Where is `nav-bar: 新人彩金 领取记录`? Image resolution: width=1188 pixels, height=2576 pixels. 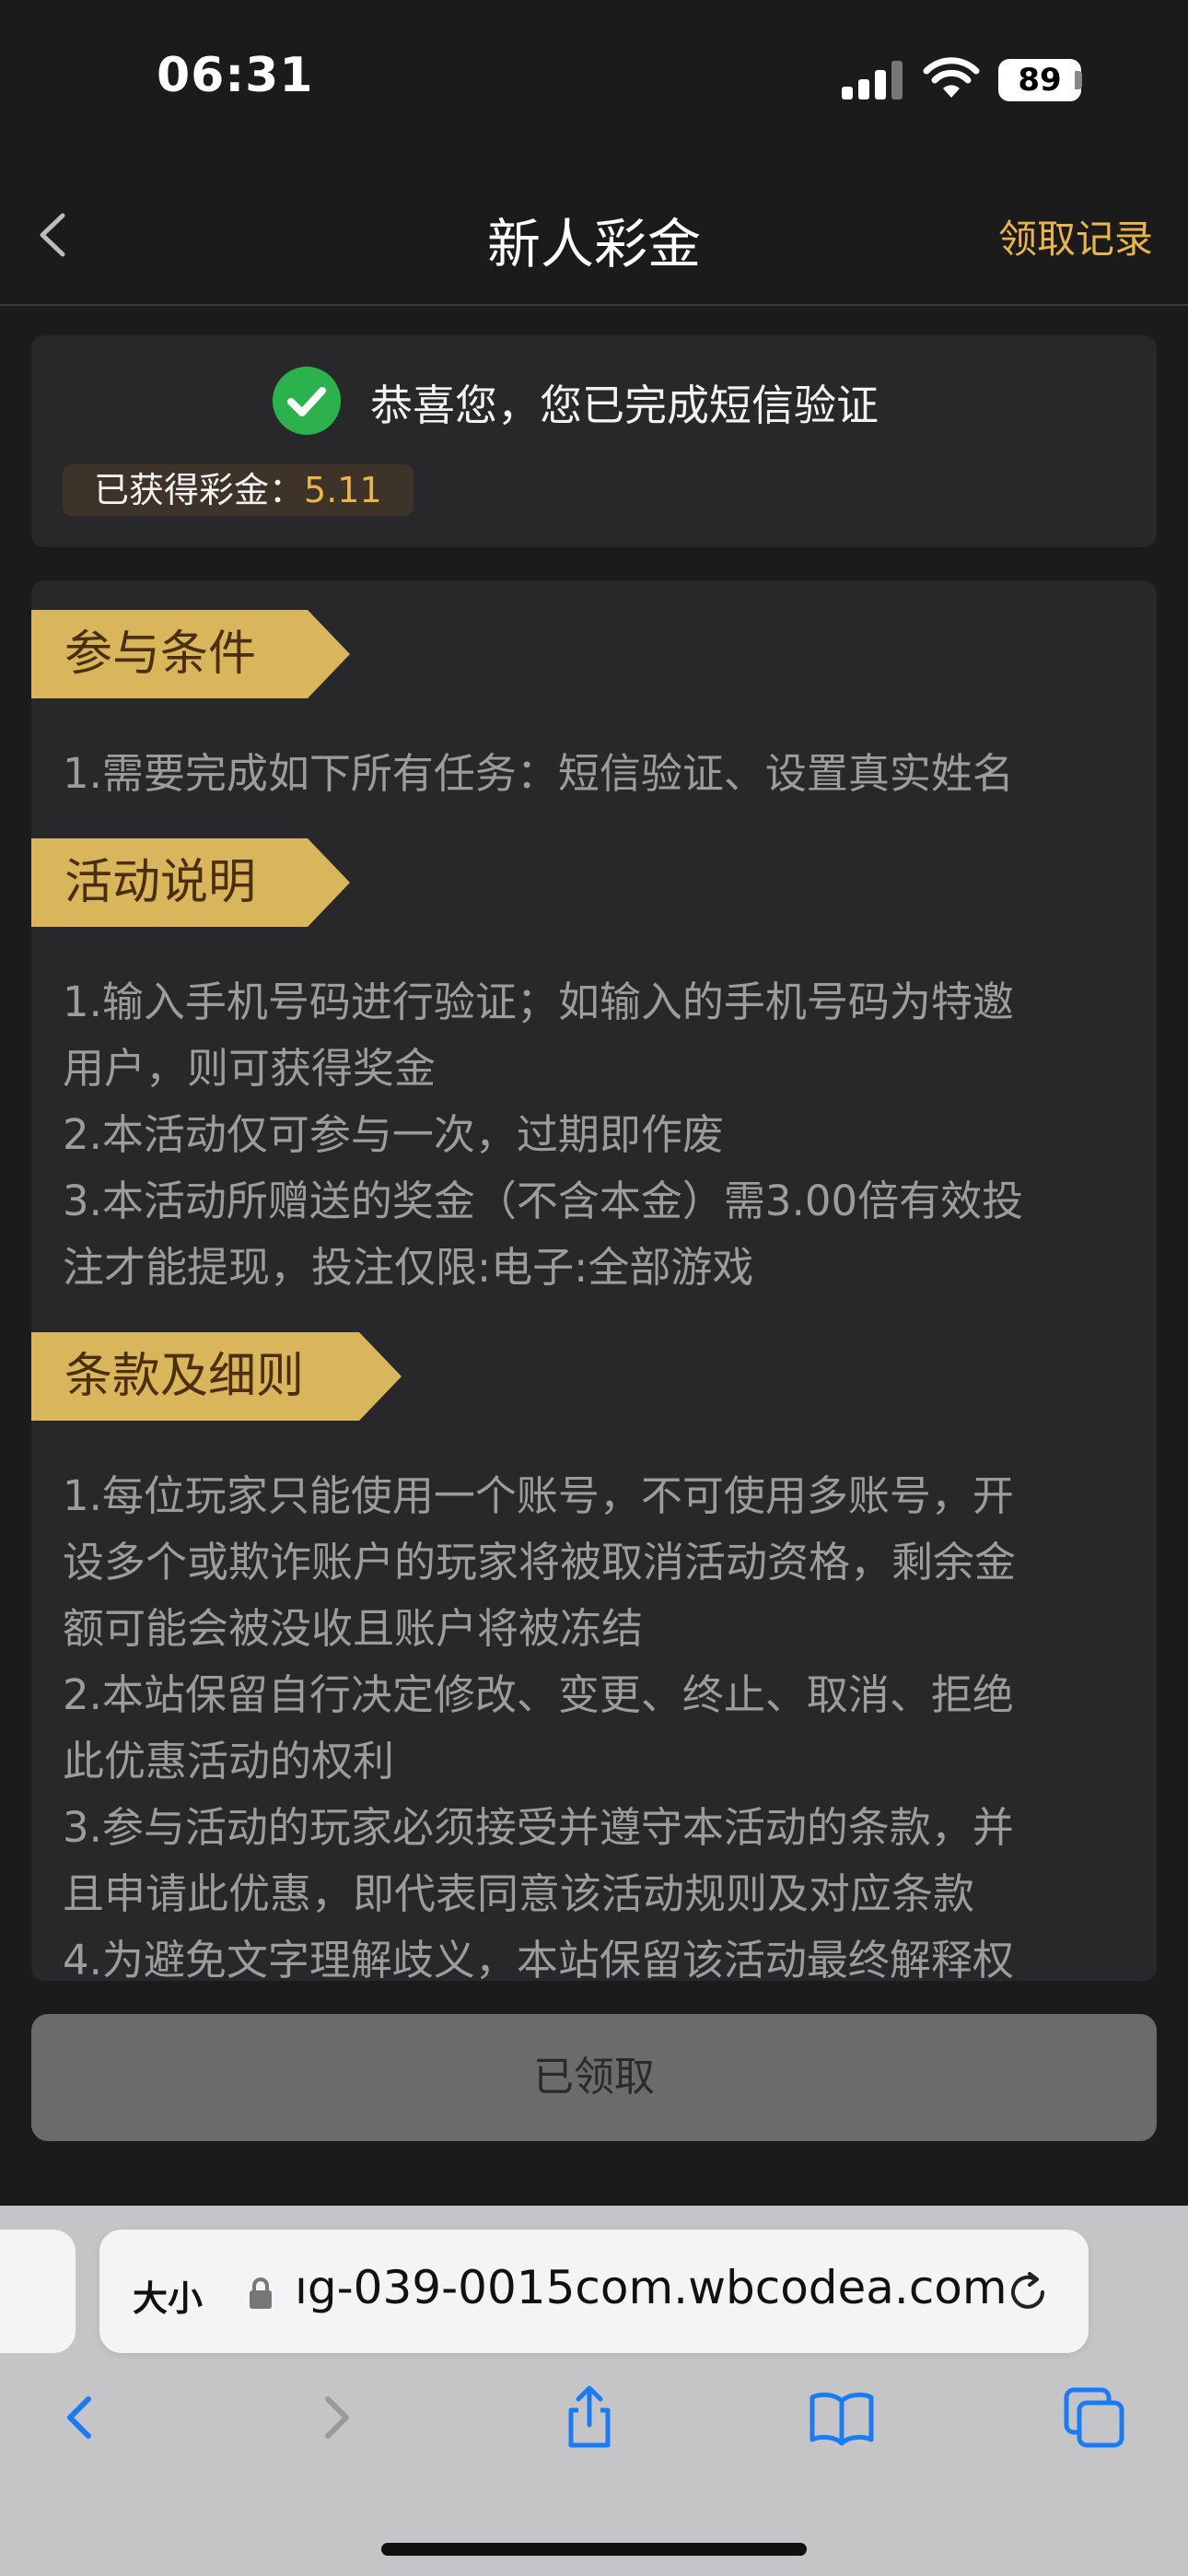
nav-bar: 新人彩金 领取记录 is located at coordinates (594, 236).